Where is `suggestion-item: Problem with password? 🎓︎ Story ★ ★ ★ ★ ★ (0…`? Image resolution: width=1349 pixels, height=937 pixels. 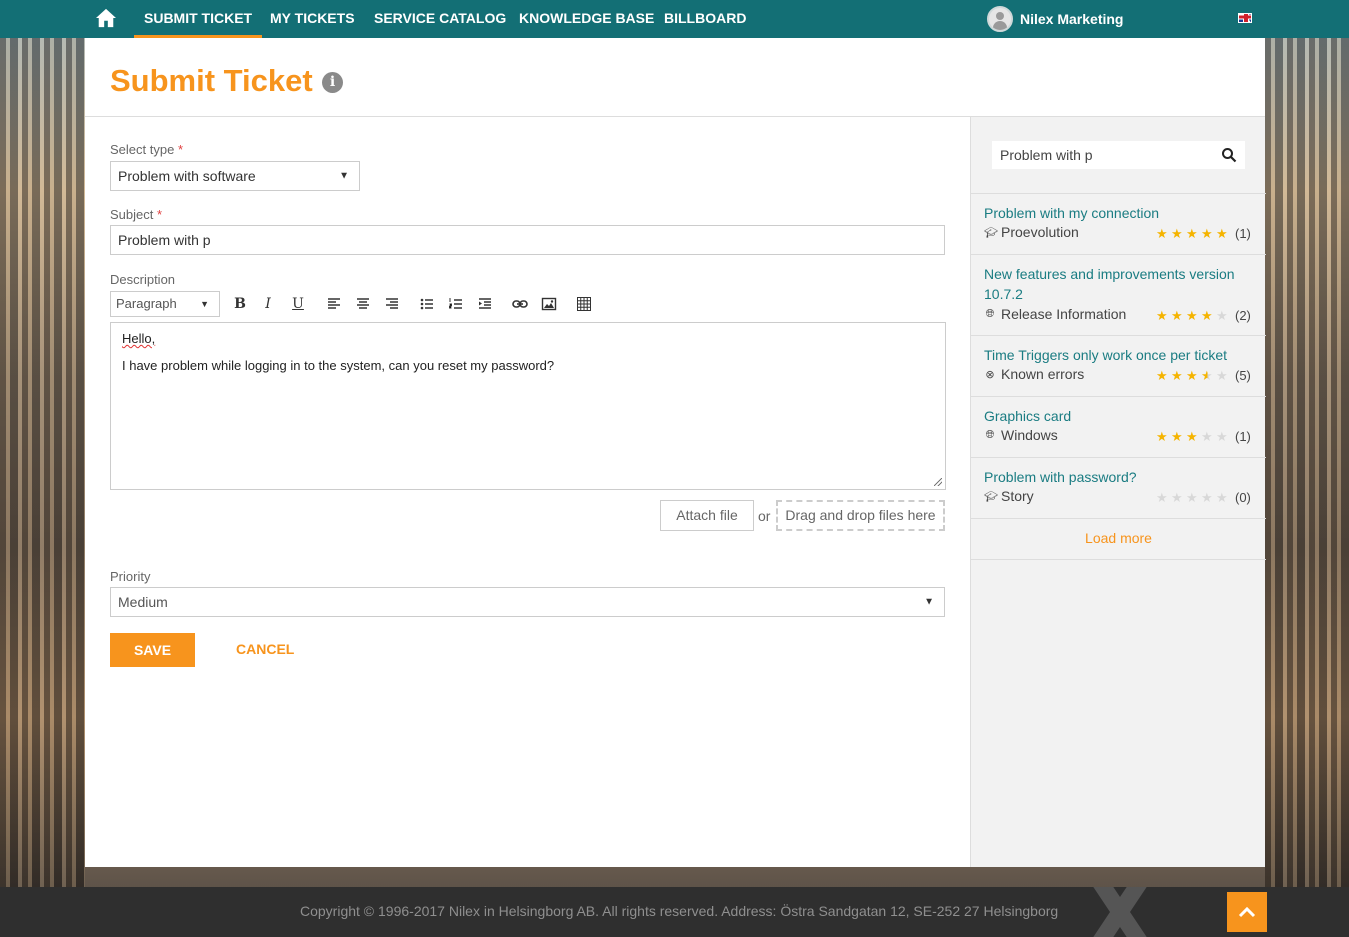 suggestion-item: Problem with password? 🎓︎ Story ★ ★ ★ ★ ★ (0… is located at coordinates (1118, 487).